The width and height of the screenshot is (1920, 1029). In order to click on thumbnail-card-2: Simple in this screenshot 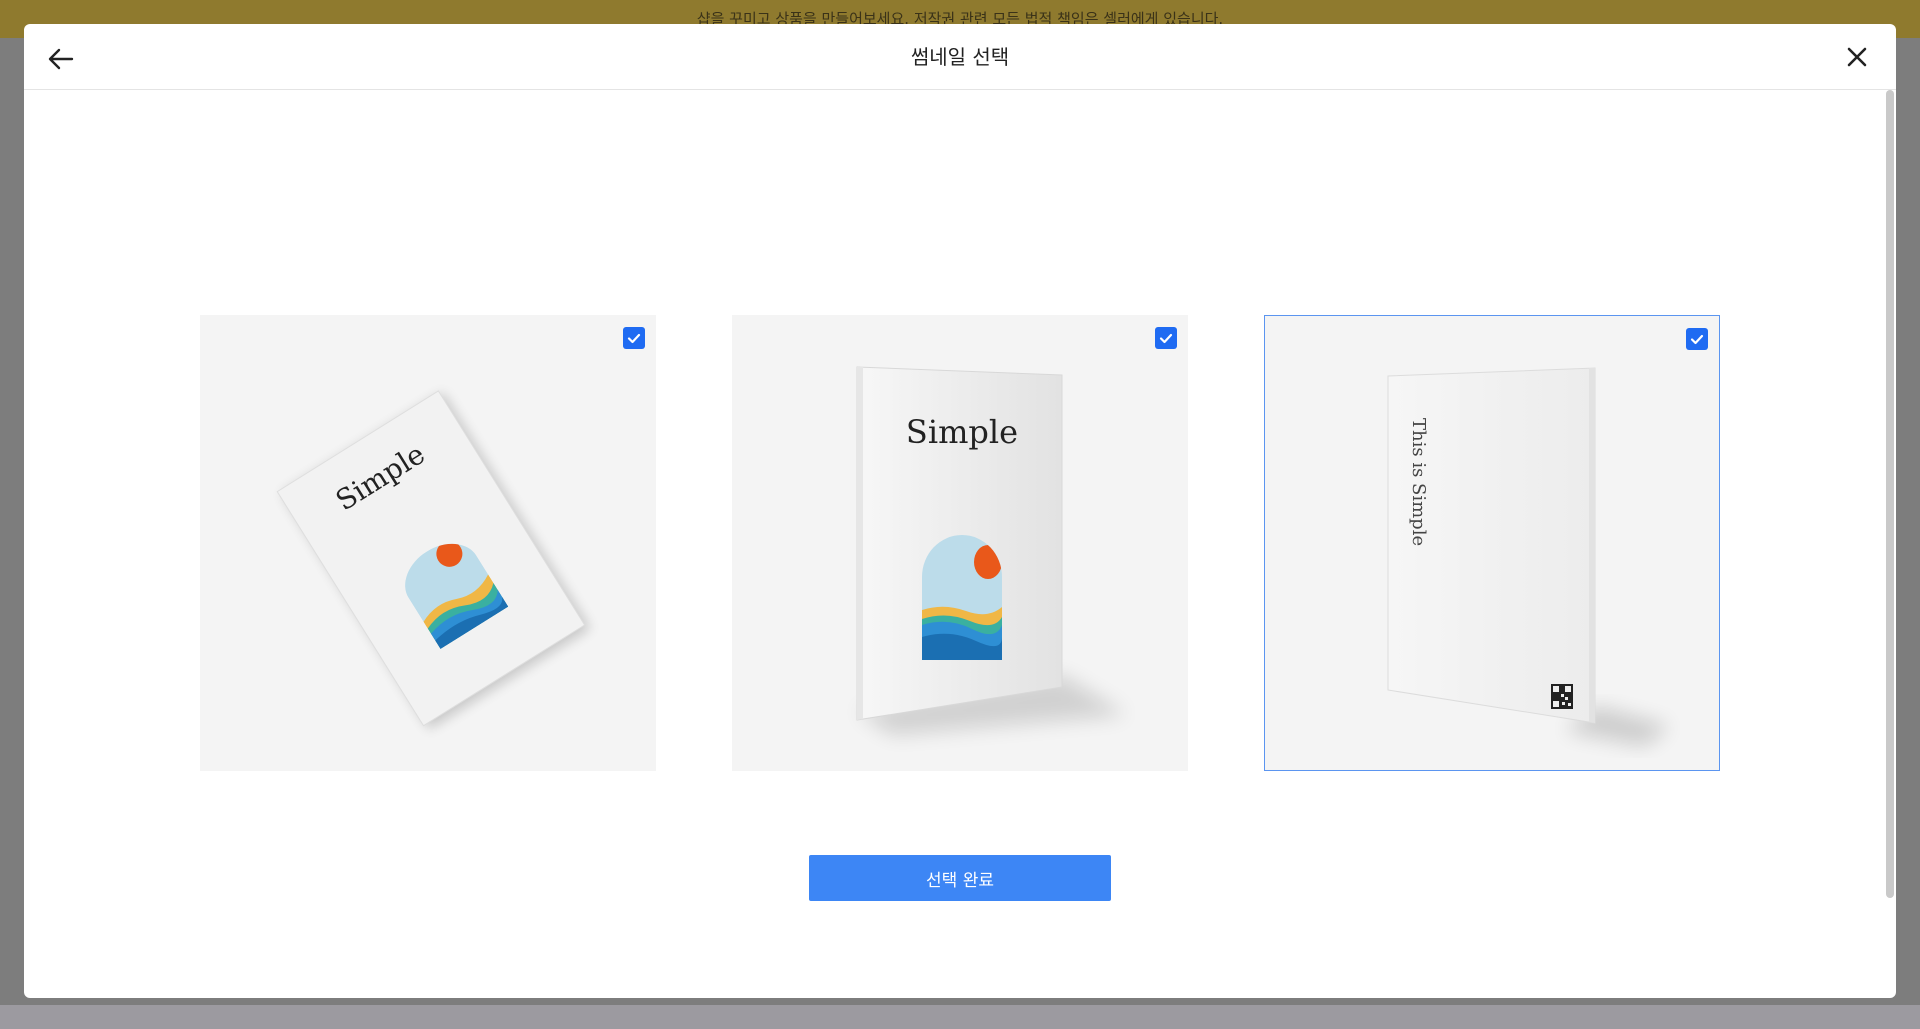, I will do `click(960, 543)`.